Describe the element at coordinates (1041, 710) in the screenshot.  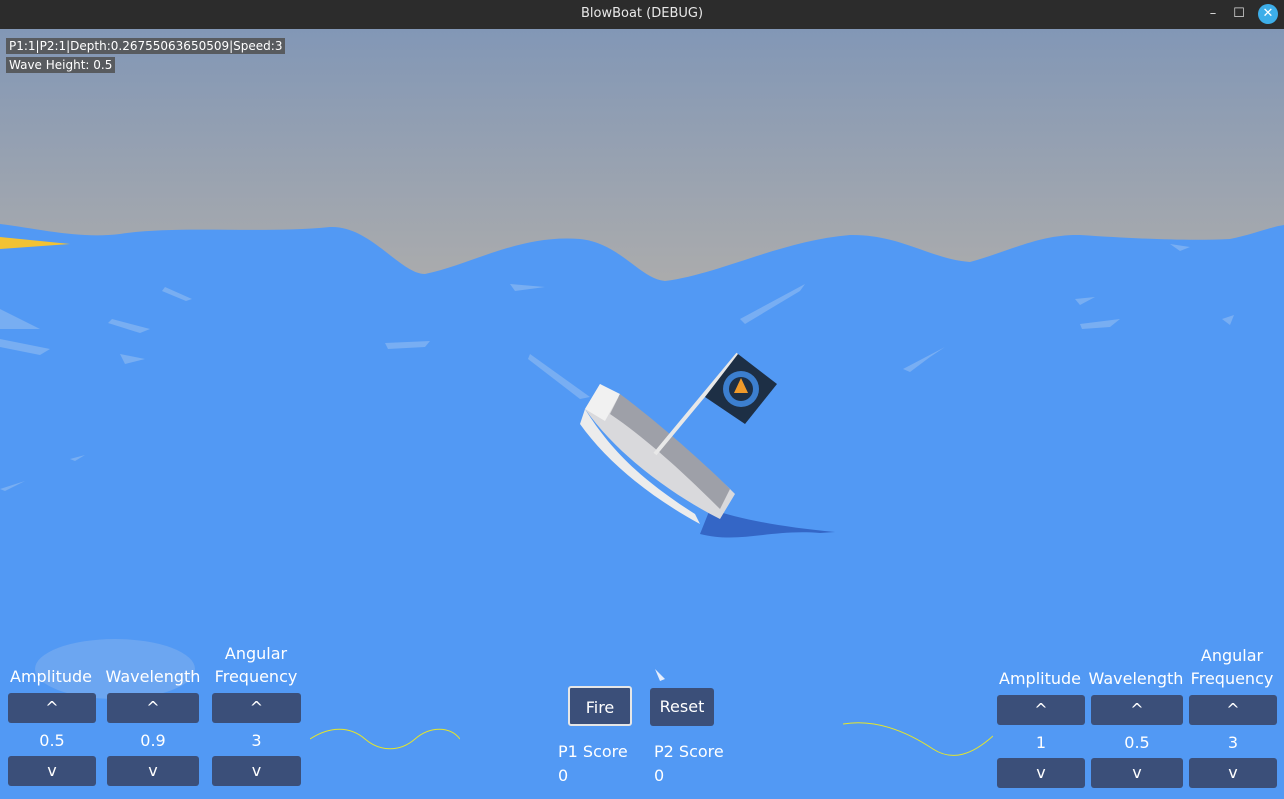
I see `right-amplitude-up-button: ^` at that location.